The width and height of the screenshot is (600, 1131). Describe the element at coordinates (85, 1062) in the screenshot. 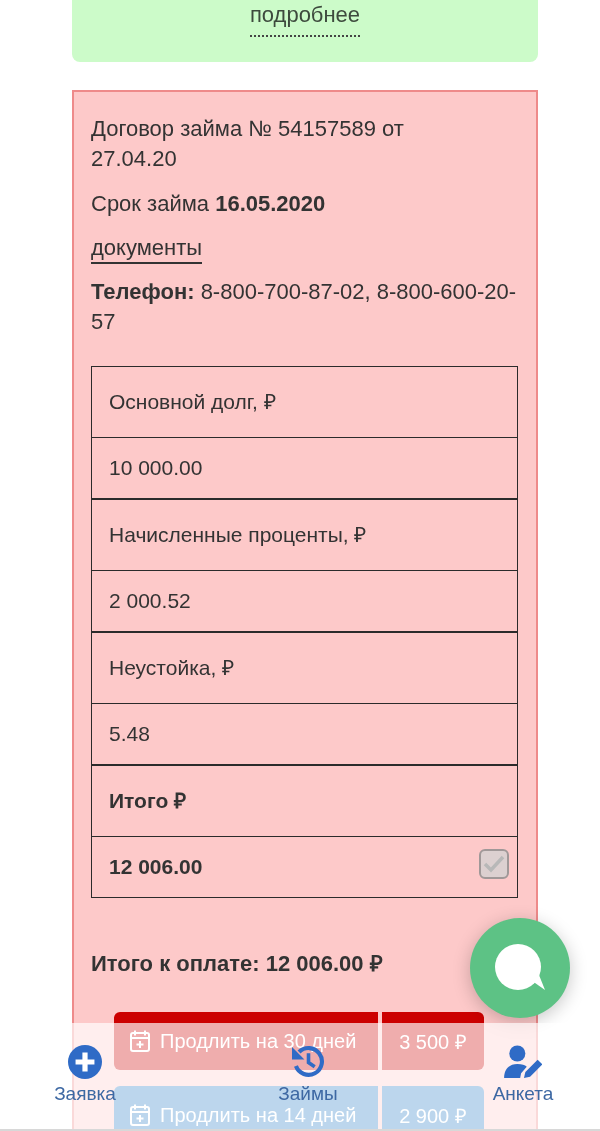

I see `plus-circle-icon` at that location.